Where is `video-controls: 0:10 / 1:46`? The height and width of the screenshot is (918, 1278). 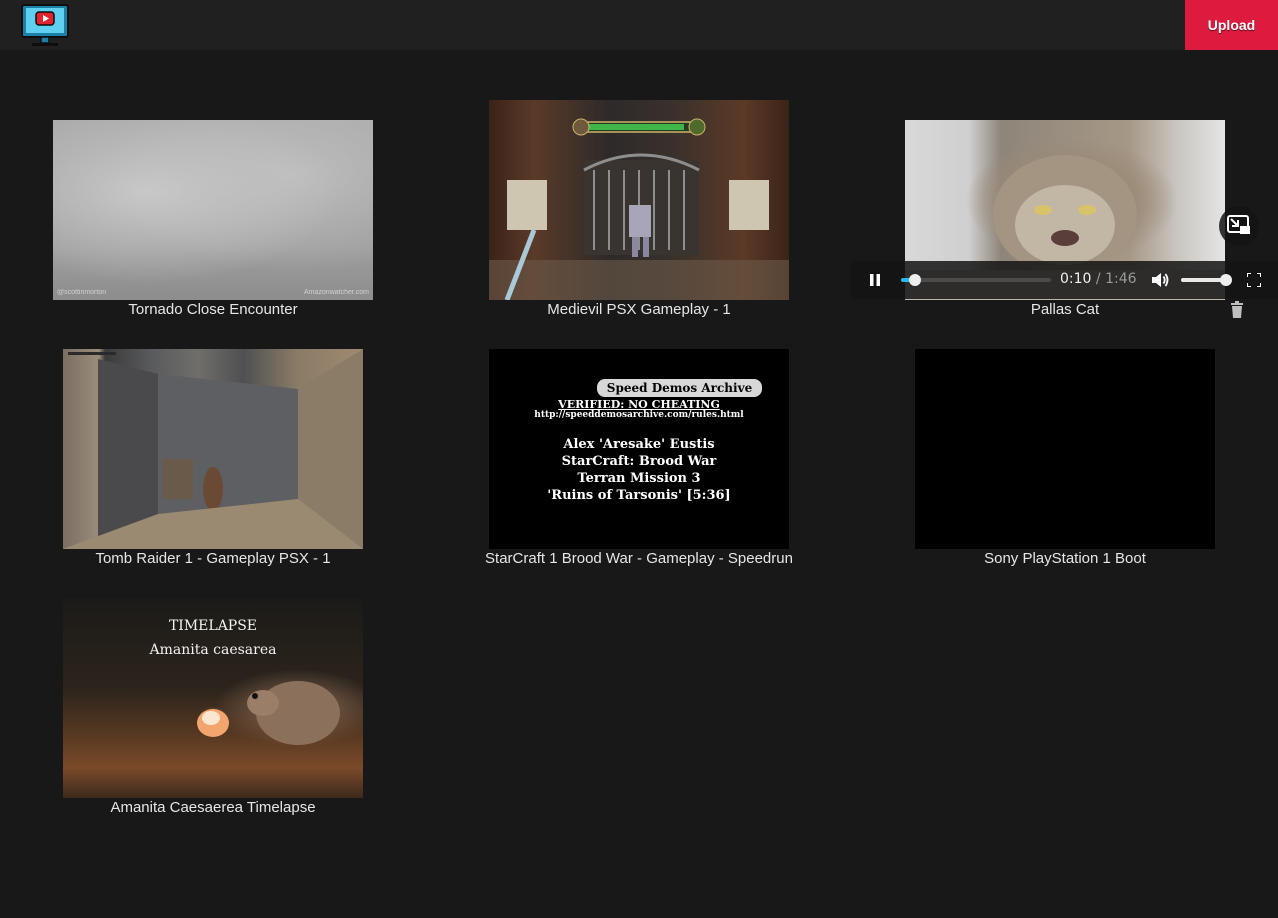
video-controls: 0:10 / 1:46 is located at coordinates (1064, 280).